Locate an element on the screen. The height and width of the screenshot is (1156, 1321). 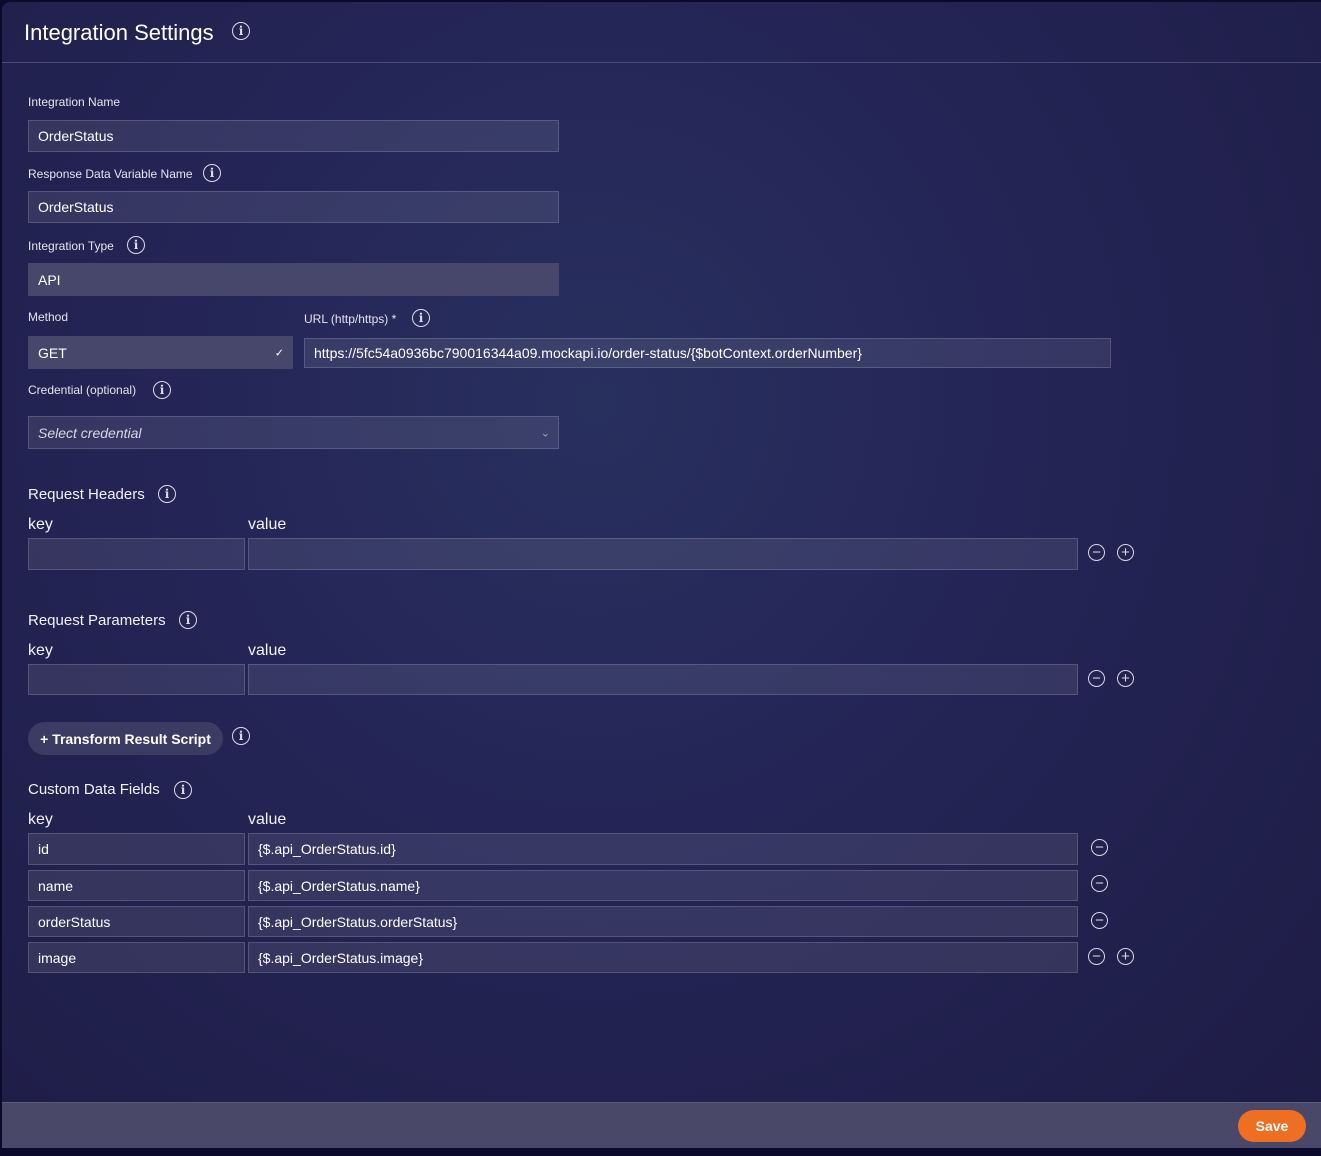
request-parameters-title: Request Parameters is located at coordinates (97, 620).